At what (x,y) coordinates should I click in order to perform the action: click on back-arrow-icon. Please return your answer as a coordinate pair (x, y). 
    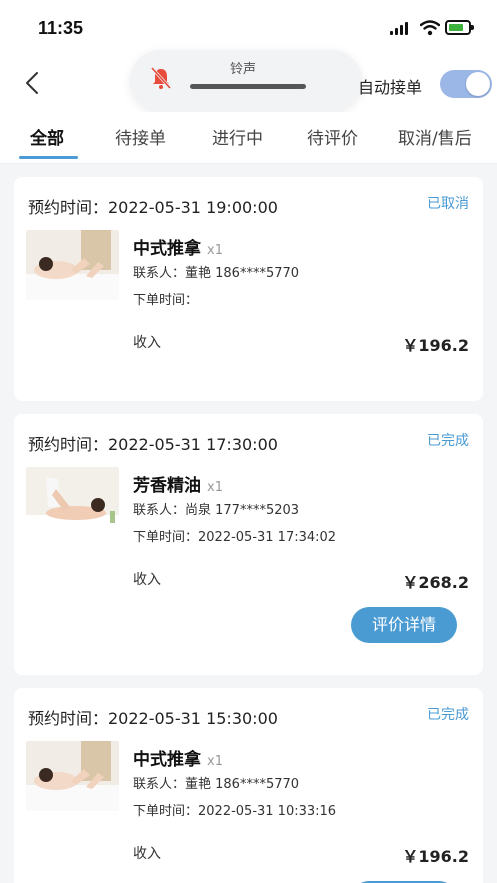
    Looking at the image, I should click on (33, 83).